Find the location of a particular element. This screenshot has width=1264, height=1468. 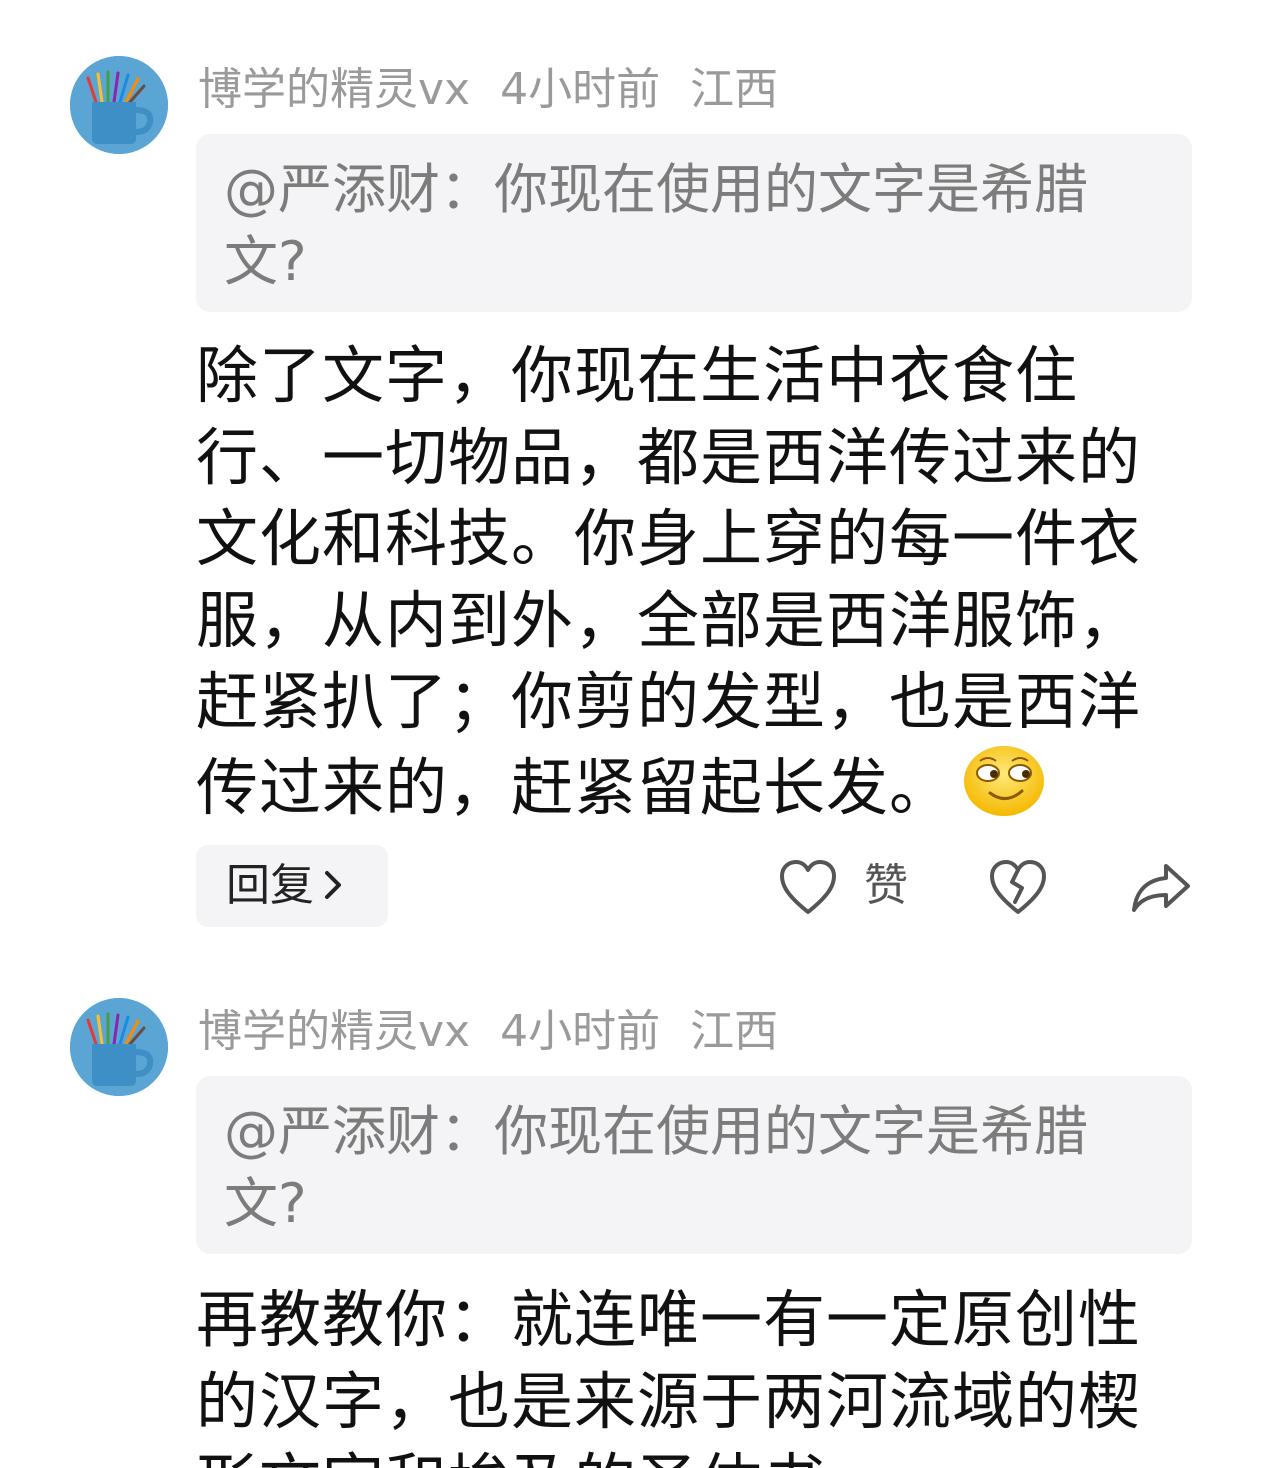

broken-heart-icon is located at coordinates (1018, 890).